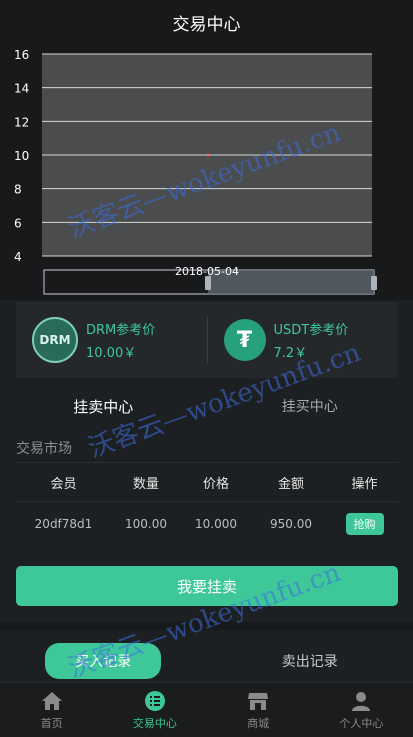 The width and height of the screenshot is (413, 737). Describe the element at coordinates (21, 122) in the screenshot. I see `y-tick-label: 12` at that location.